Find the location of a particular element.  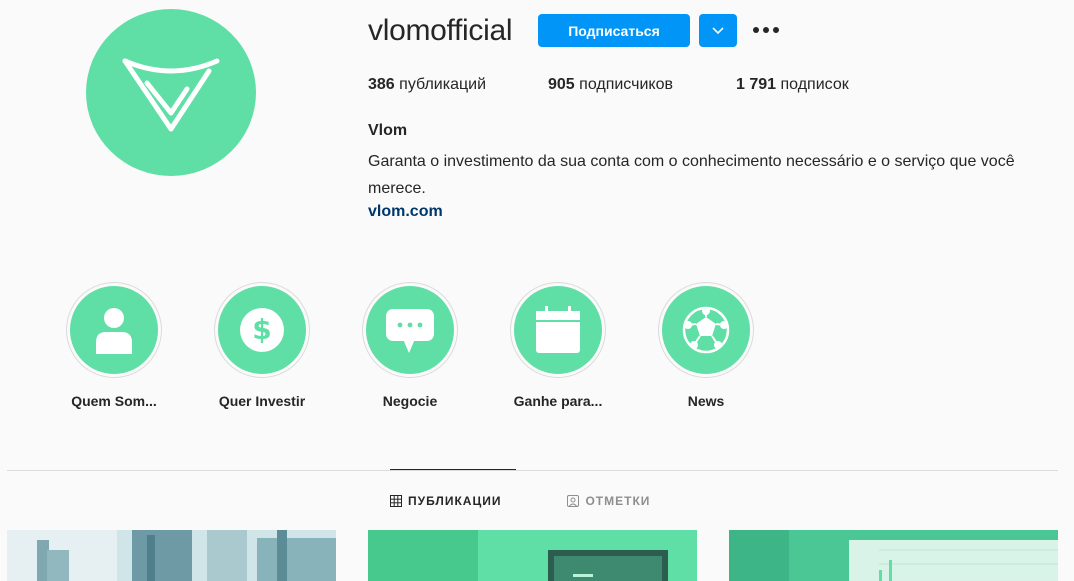

highlight-label: Quer Investir is located at coordinates (262, 401).